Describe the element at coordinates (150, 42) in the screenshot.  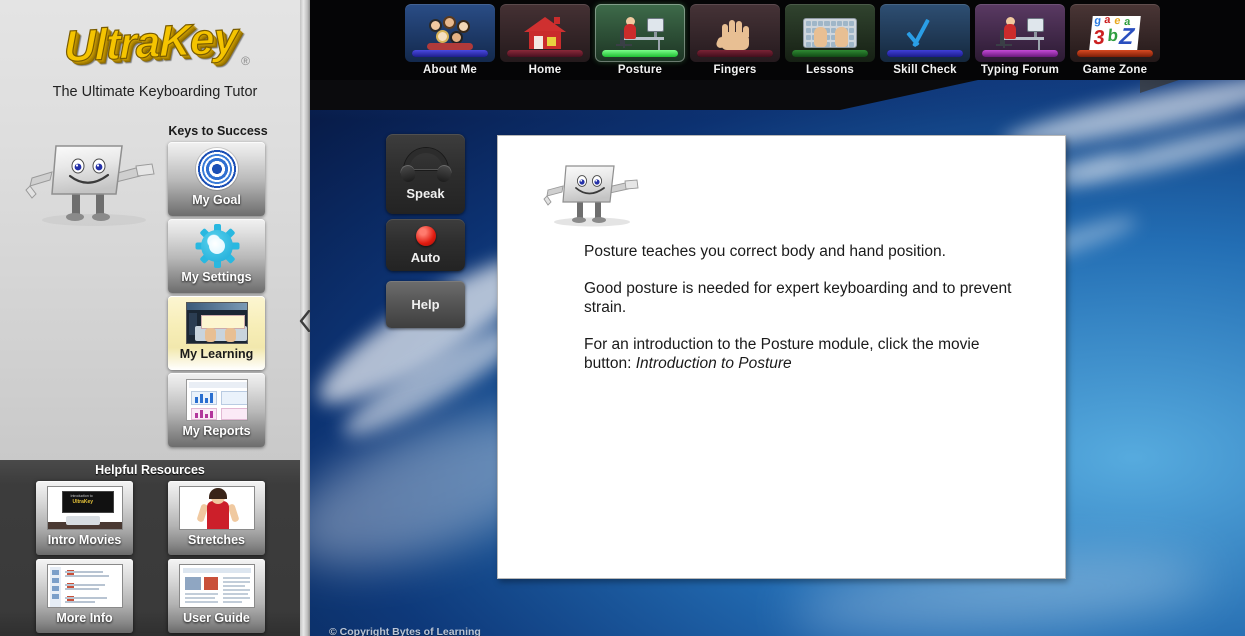
I see `logo-wordmark: UltraKey` at that location.